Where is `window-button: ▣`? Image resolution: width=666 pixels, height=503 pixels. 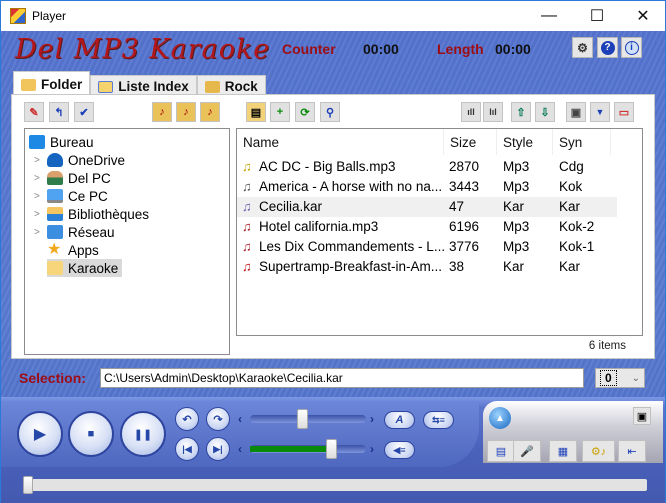 window-button: ▣ is located at coordinates (576, 112).